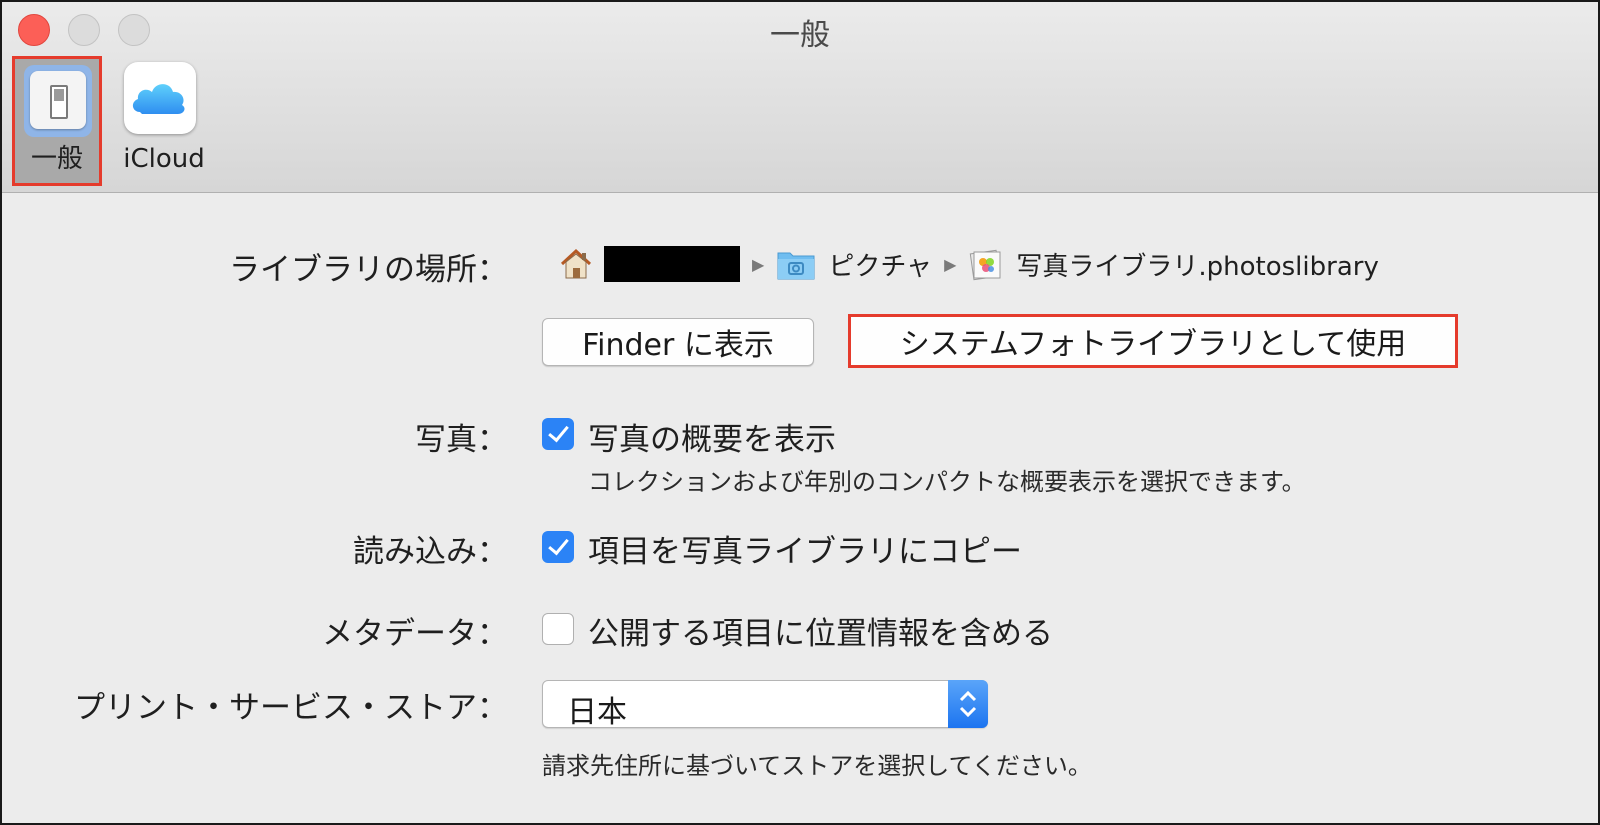 The image size is (1600, 825). I want to click on icloud-icon, so click(158, 99).